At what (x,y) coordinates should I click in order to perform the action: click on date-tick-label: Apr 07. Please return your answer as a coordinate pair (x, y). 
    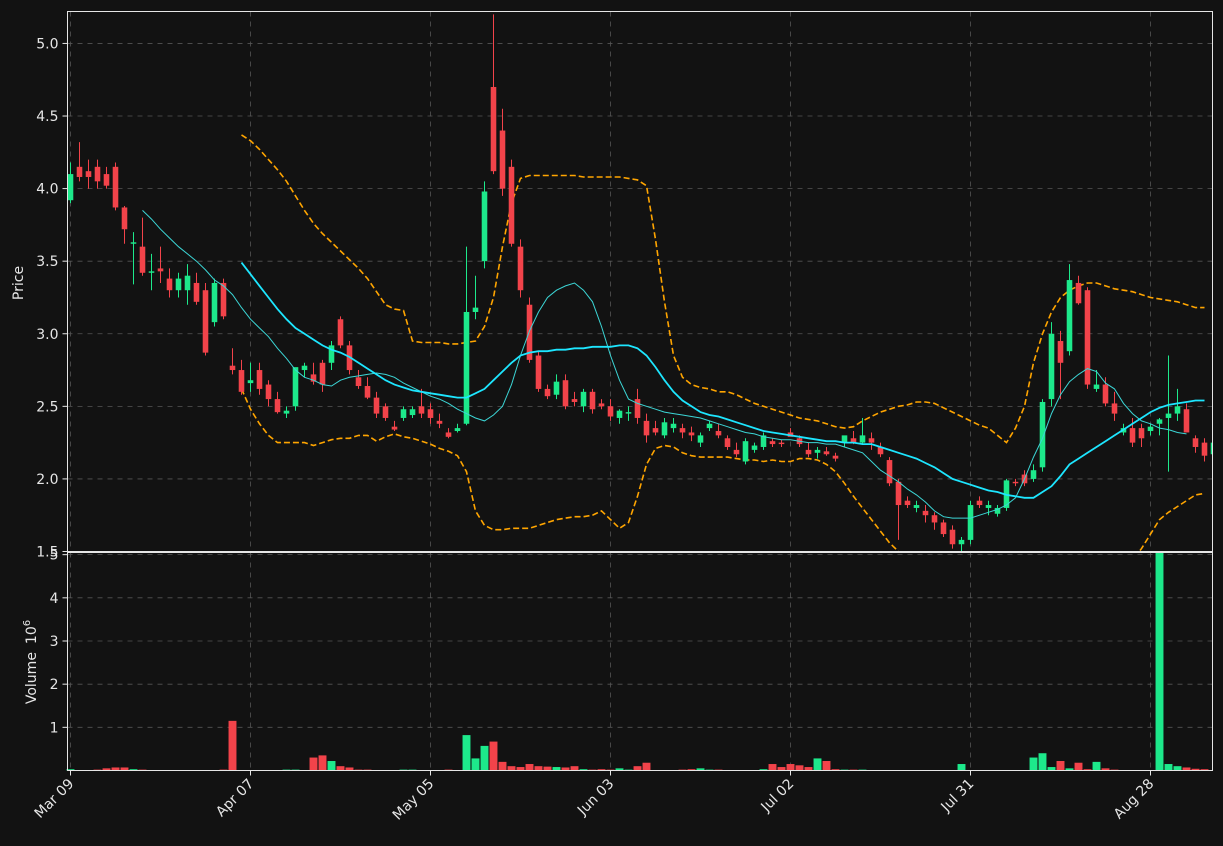
    Looking at the image, I should click on (235, 798).